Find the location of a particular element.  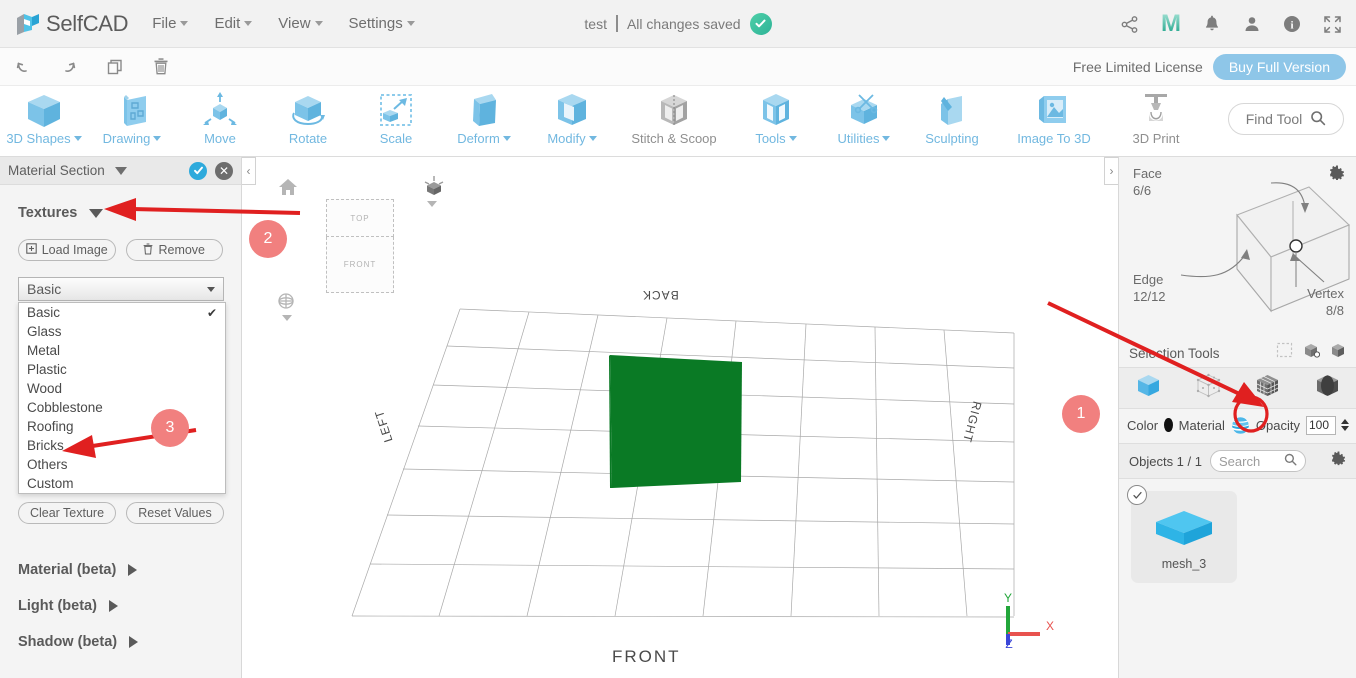

view-orientation-cube: TOP FRONT is located at coordinates (360, 246).